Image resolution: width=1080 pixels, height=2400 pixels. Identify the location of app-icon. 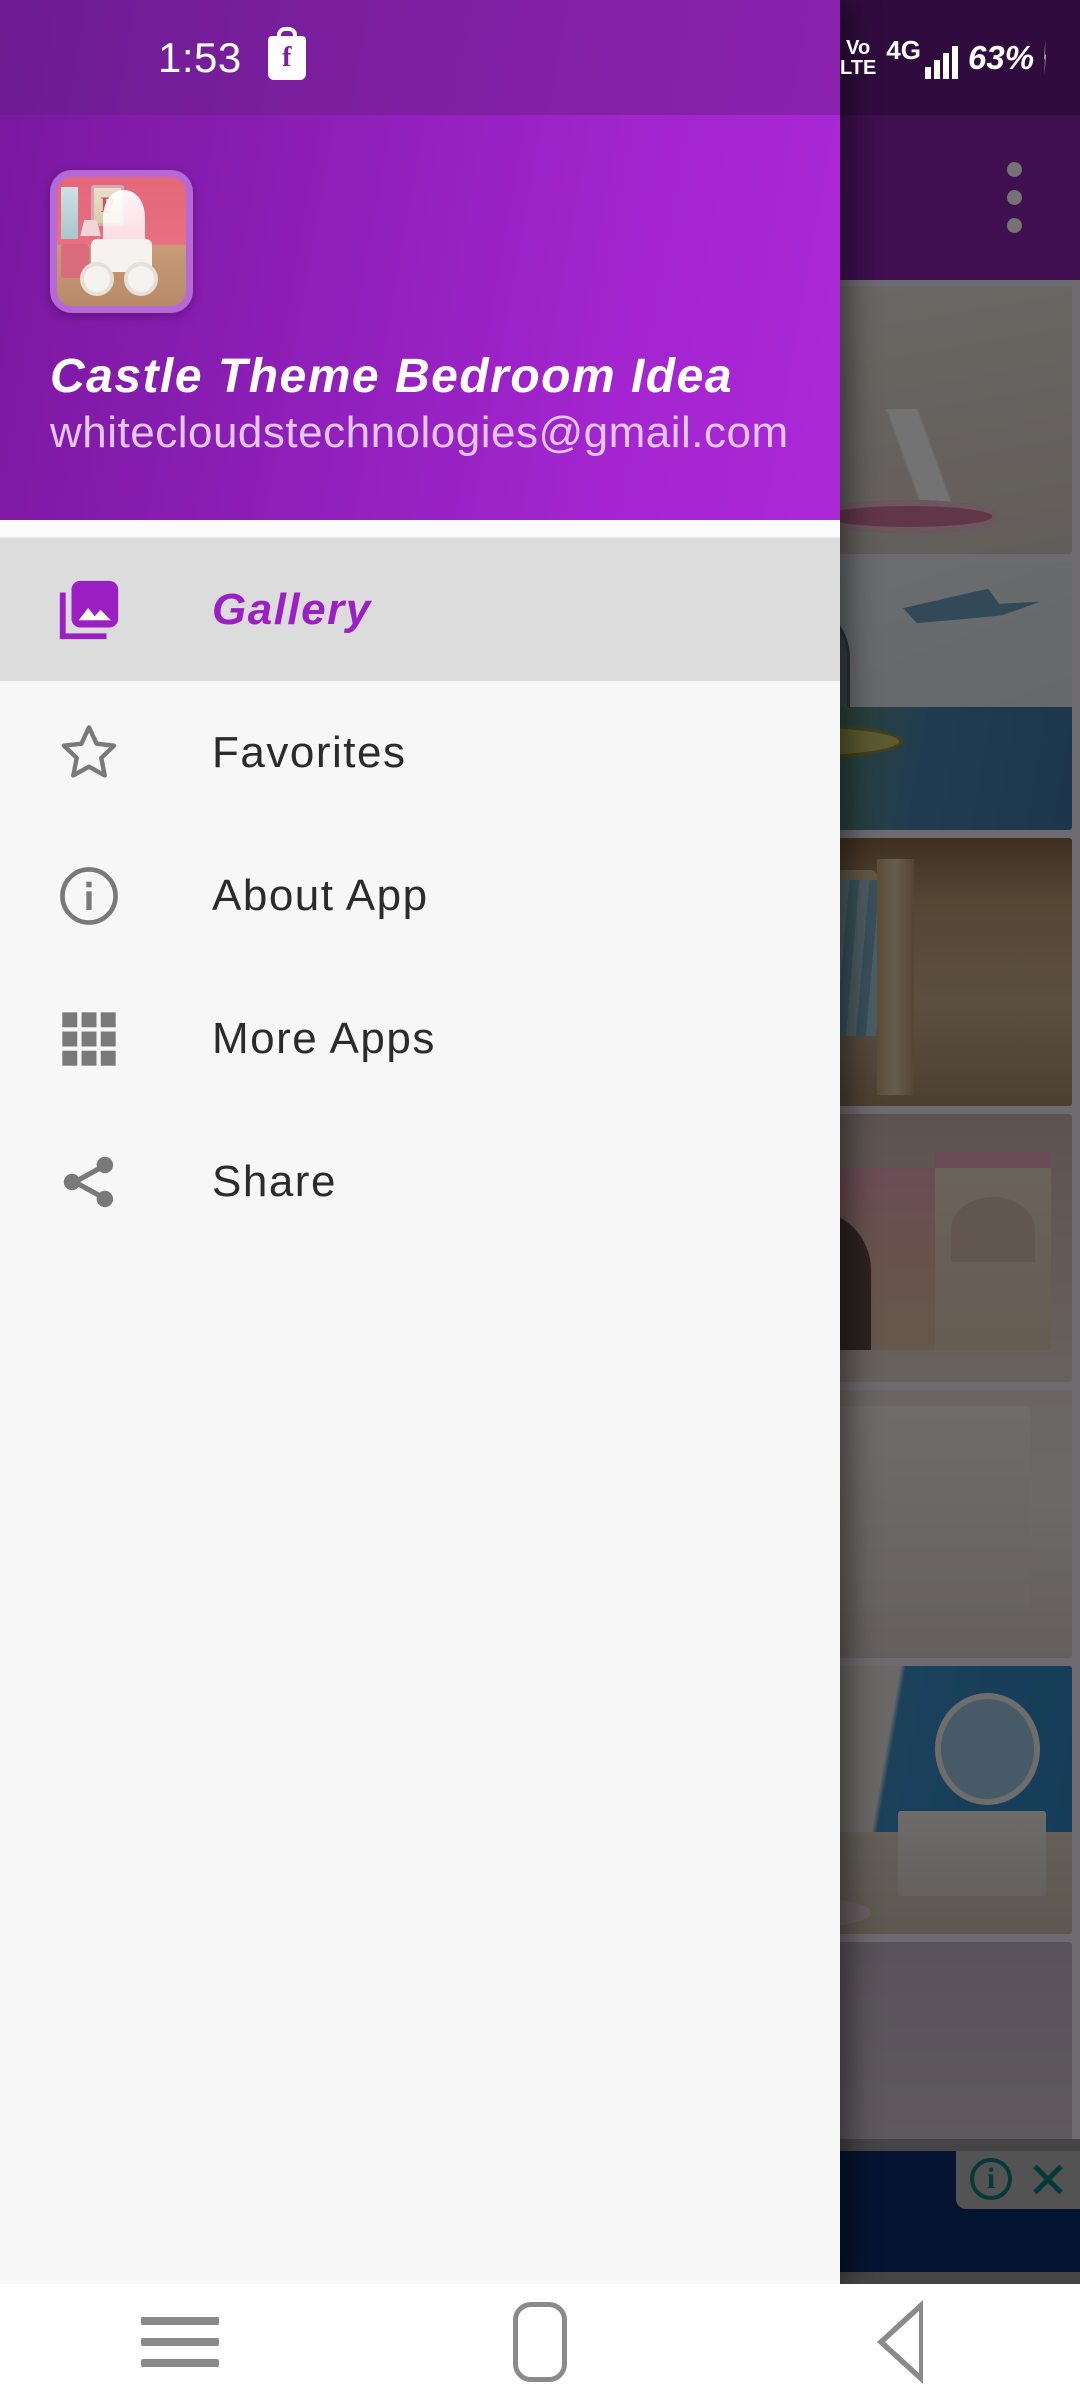
(121, 241).